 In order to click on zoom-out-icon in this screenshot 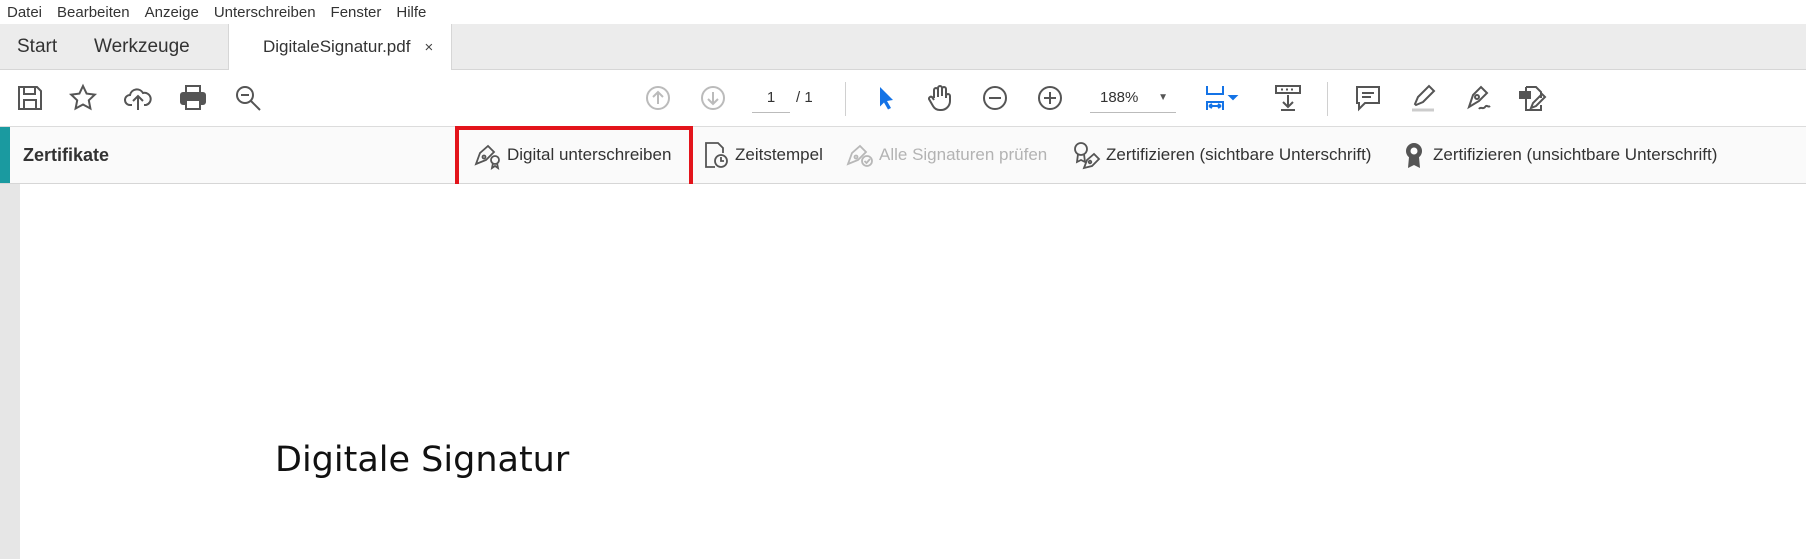, I will do `click(995, 98)`.